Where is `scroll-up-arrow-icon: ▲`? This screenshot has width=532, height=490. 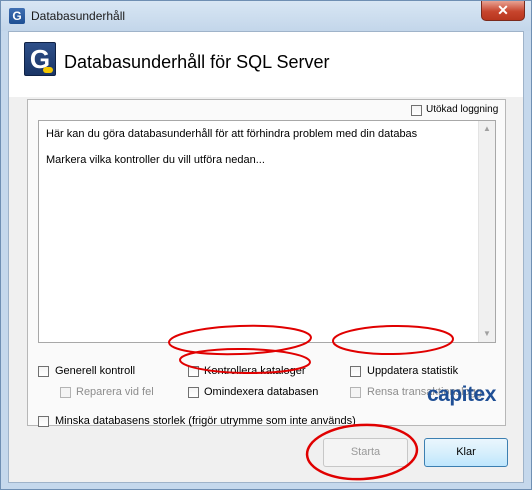
scroll-up-arrow-icon: ▲ is located at coordinates (487, 129).